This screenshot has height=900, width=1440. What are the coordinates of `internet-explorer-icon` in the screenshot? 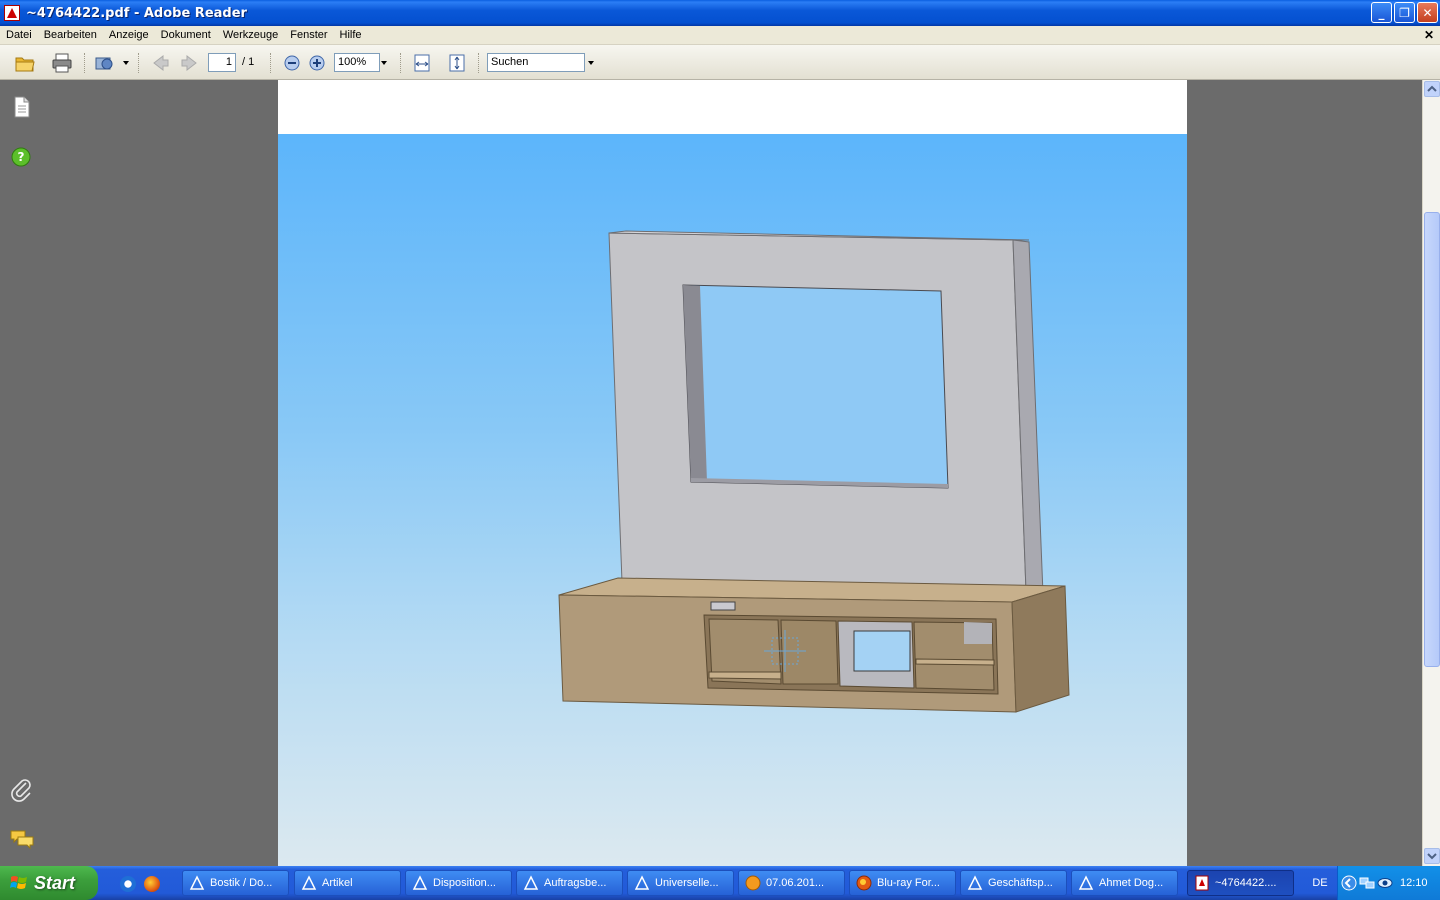 It's located at (128, 884).